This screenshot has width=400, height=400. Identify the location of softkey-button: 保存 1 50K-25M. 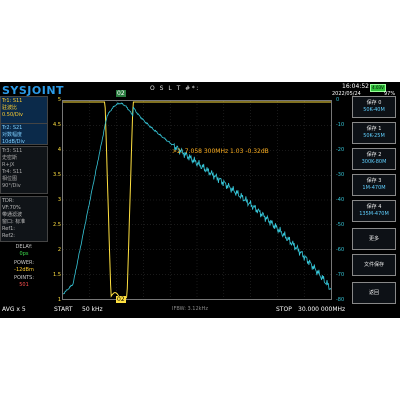
(374, 133).